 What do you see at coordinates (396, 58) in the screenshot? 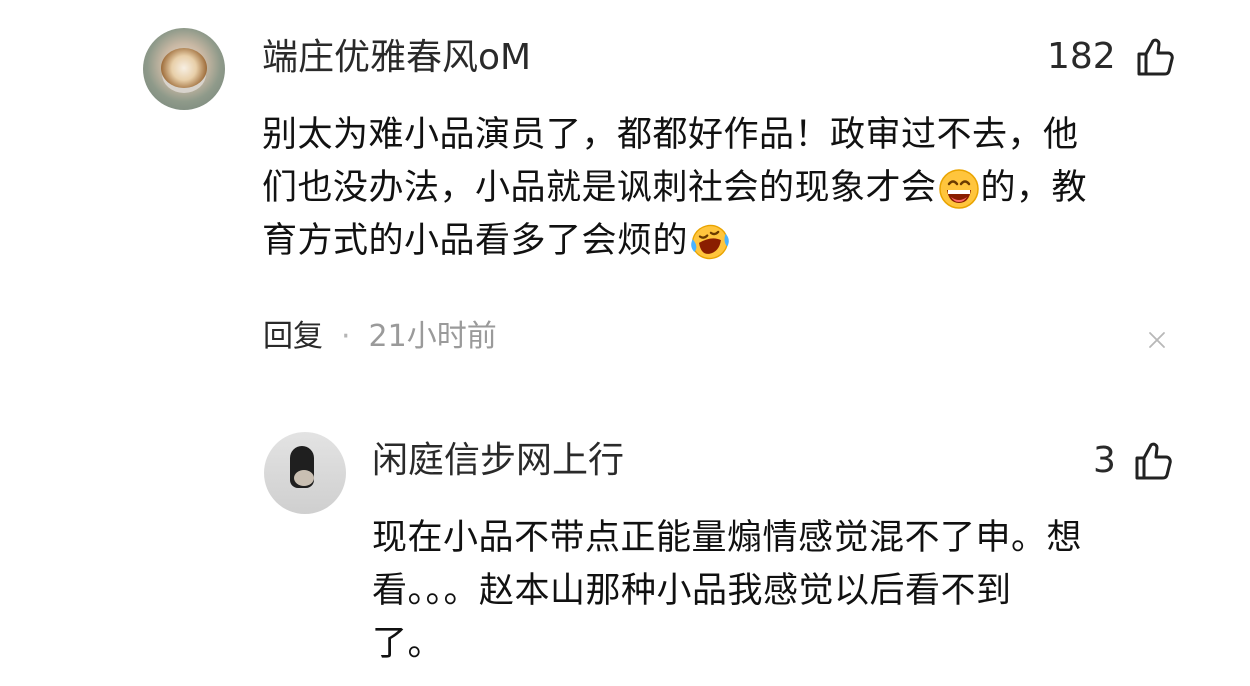
I see `username: 端庄优雅春风oM` at bounding box center [396, 58].